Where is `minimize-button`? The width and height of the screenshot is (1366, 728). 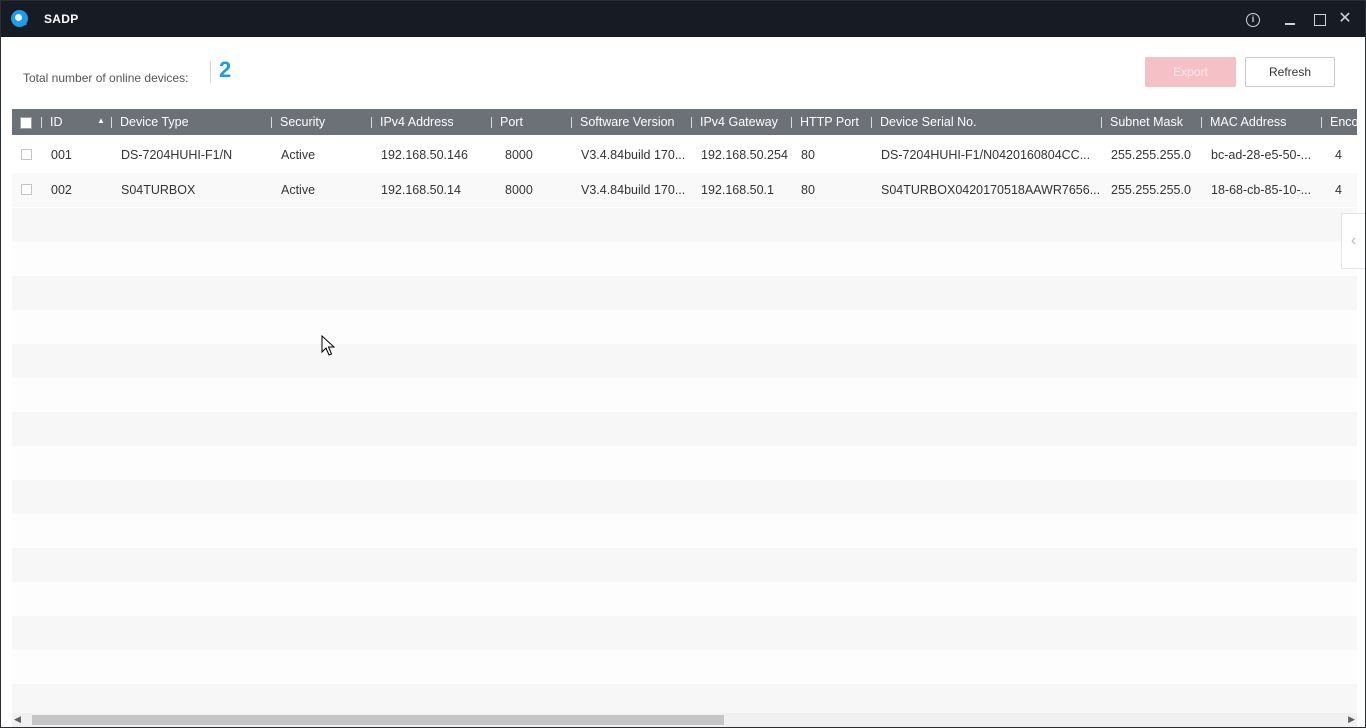
minimize-button is located at coordinates (1290, 19).